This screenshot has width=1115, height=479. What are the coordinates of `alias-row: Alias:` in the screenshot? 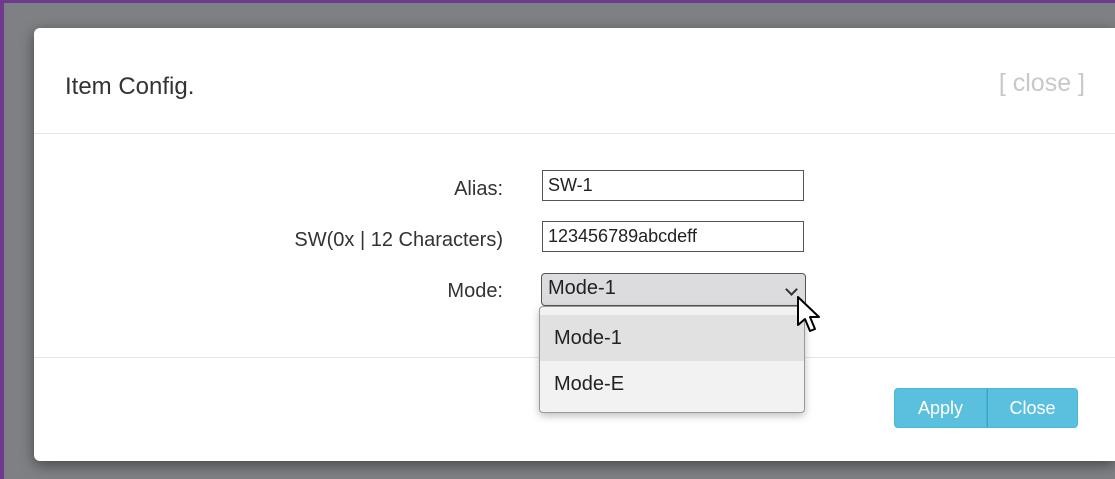 It's located at (574, 188).